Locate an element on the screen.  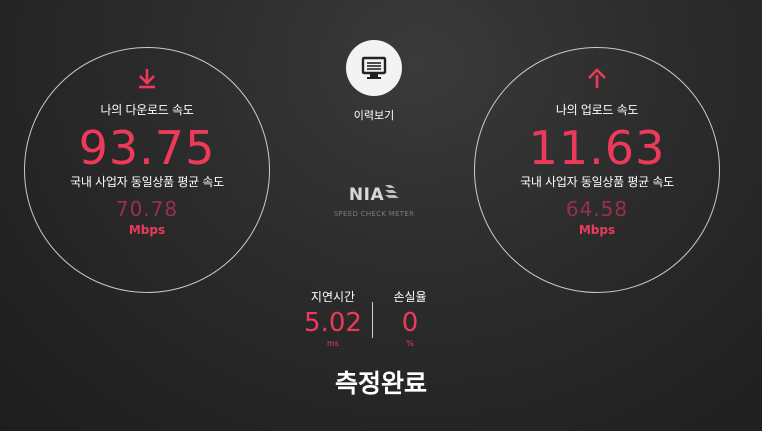
latency-metric: 지연시간 5.02 ms is located at coordinates (333, 318).